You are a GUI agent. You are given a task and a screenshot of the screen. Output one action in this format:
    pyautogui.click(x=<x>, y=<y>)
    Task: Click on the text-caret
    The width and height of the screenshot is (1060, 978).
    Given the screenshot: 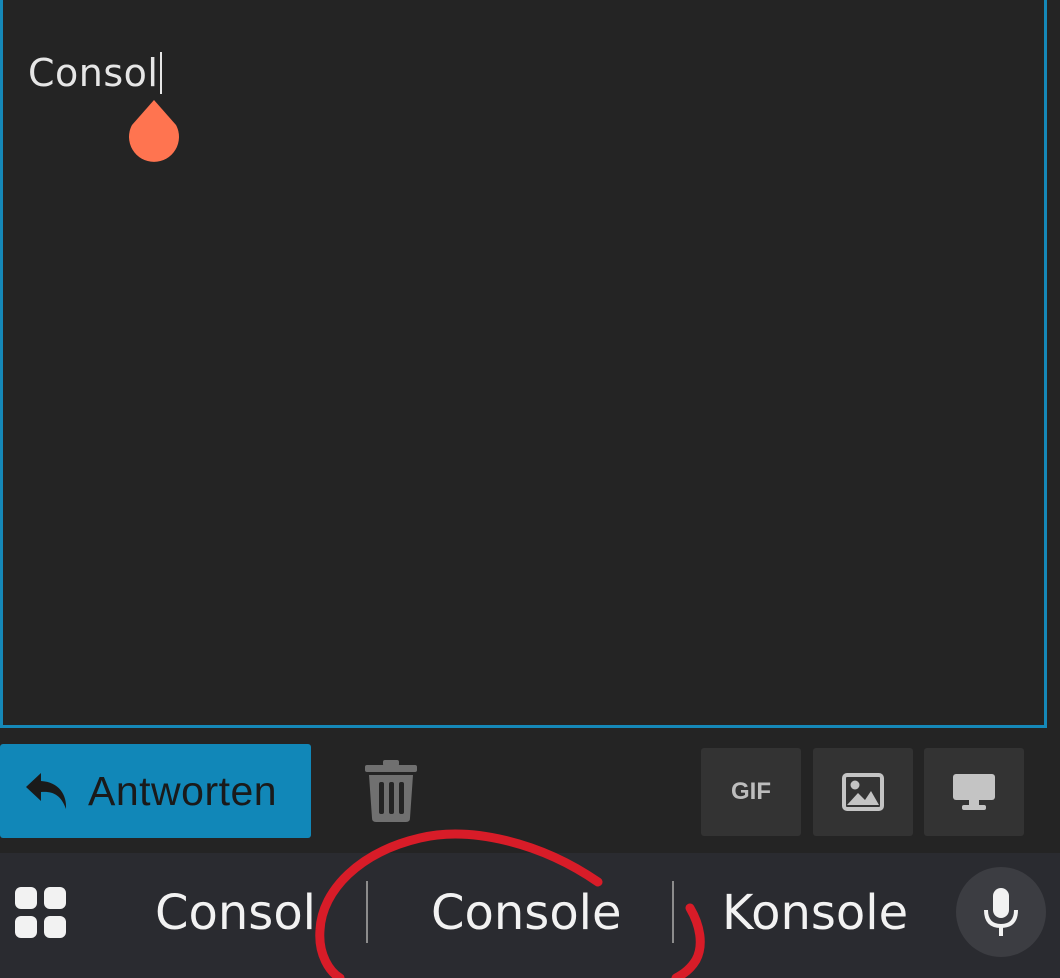 What is the action you would take?
    pyautogui.click(x=161, y=73)
    